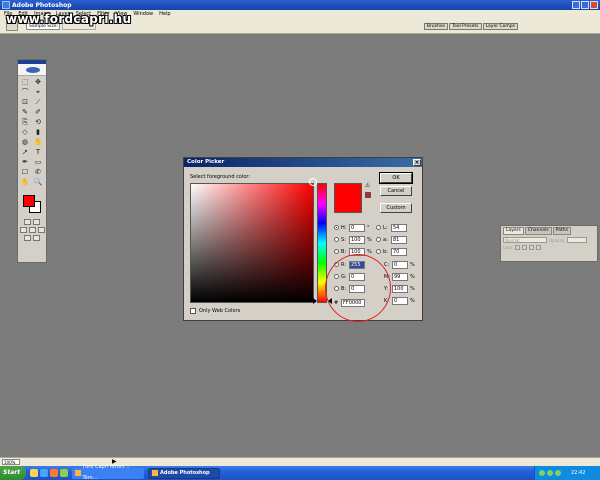 This screenshot has width=600, height=480. I want to click on healing-brush-tool-icon: ✎, so click(25, 112).